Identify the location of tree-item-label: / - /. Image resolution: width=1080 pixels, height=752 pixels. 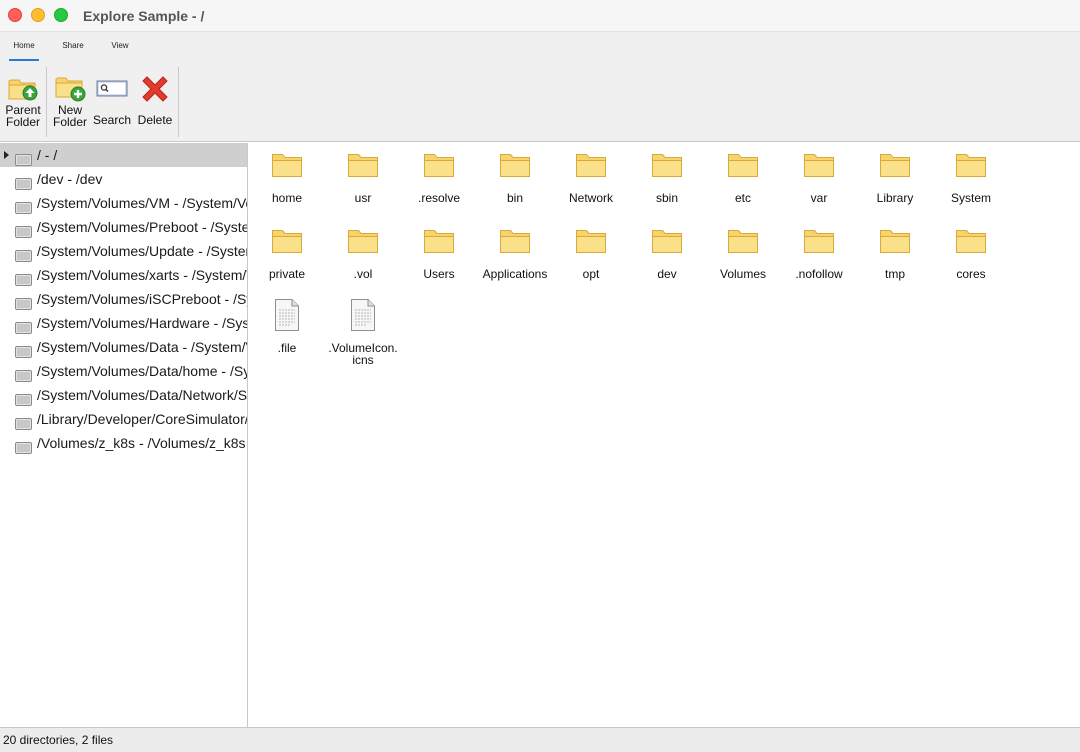
(47, 155).